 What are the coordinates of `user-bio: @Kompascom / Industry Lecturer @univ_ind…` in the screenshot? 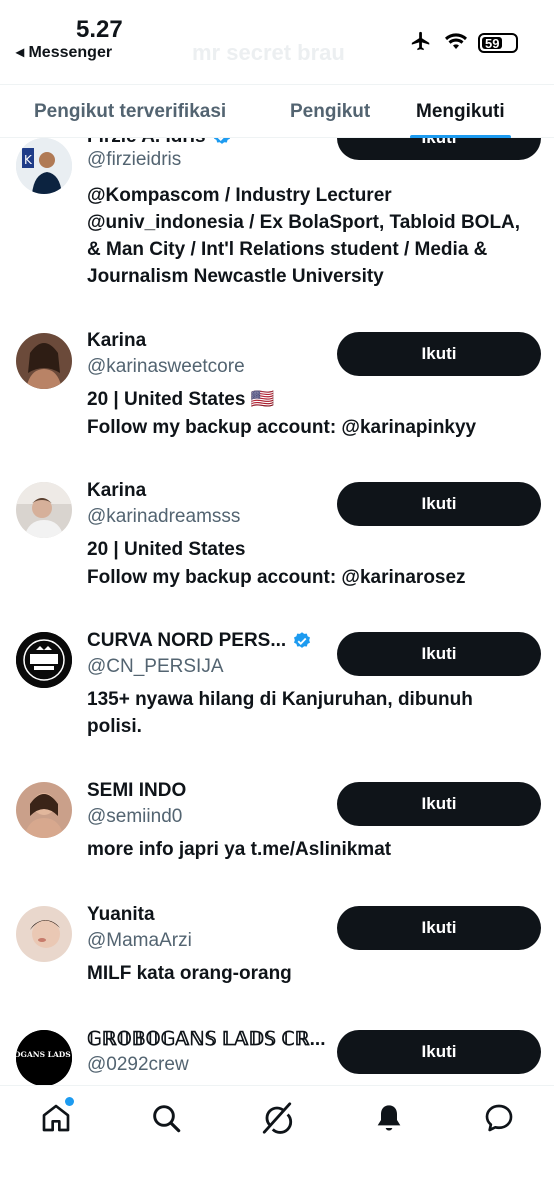 It's located at (304, 236).